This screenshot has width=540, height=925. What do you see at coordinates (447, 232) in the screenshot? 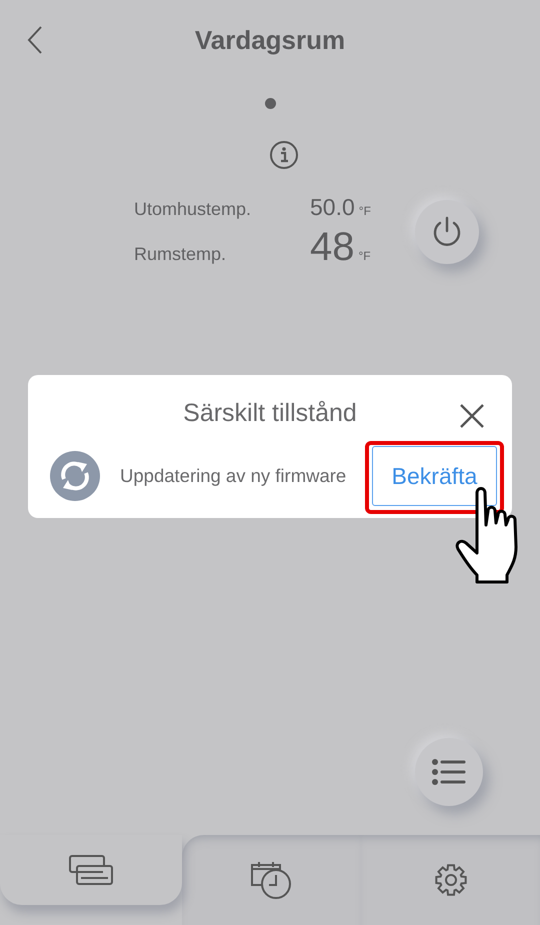
I see `power-icon` at bounding box center [447, 232].